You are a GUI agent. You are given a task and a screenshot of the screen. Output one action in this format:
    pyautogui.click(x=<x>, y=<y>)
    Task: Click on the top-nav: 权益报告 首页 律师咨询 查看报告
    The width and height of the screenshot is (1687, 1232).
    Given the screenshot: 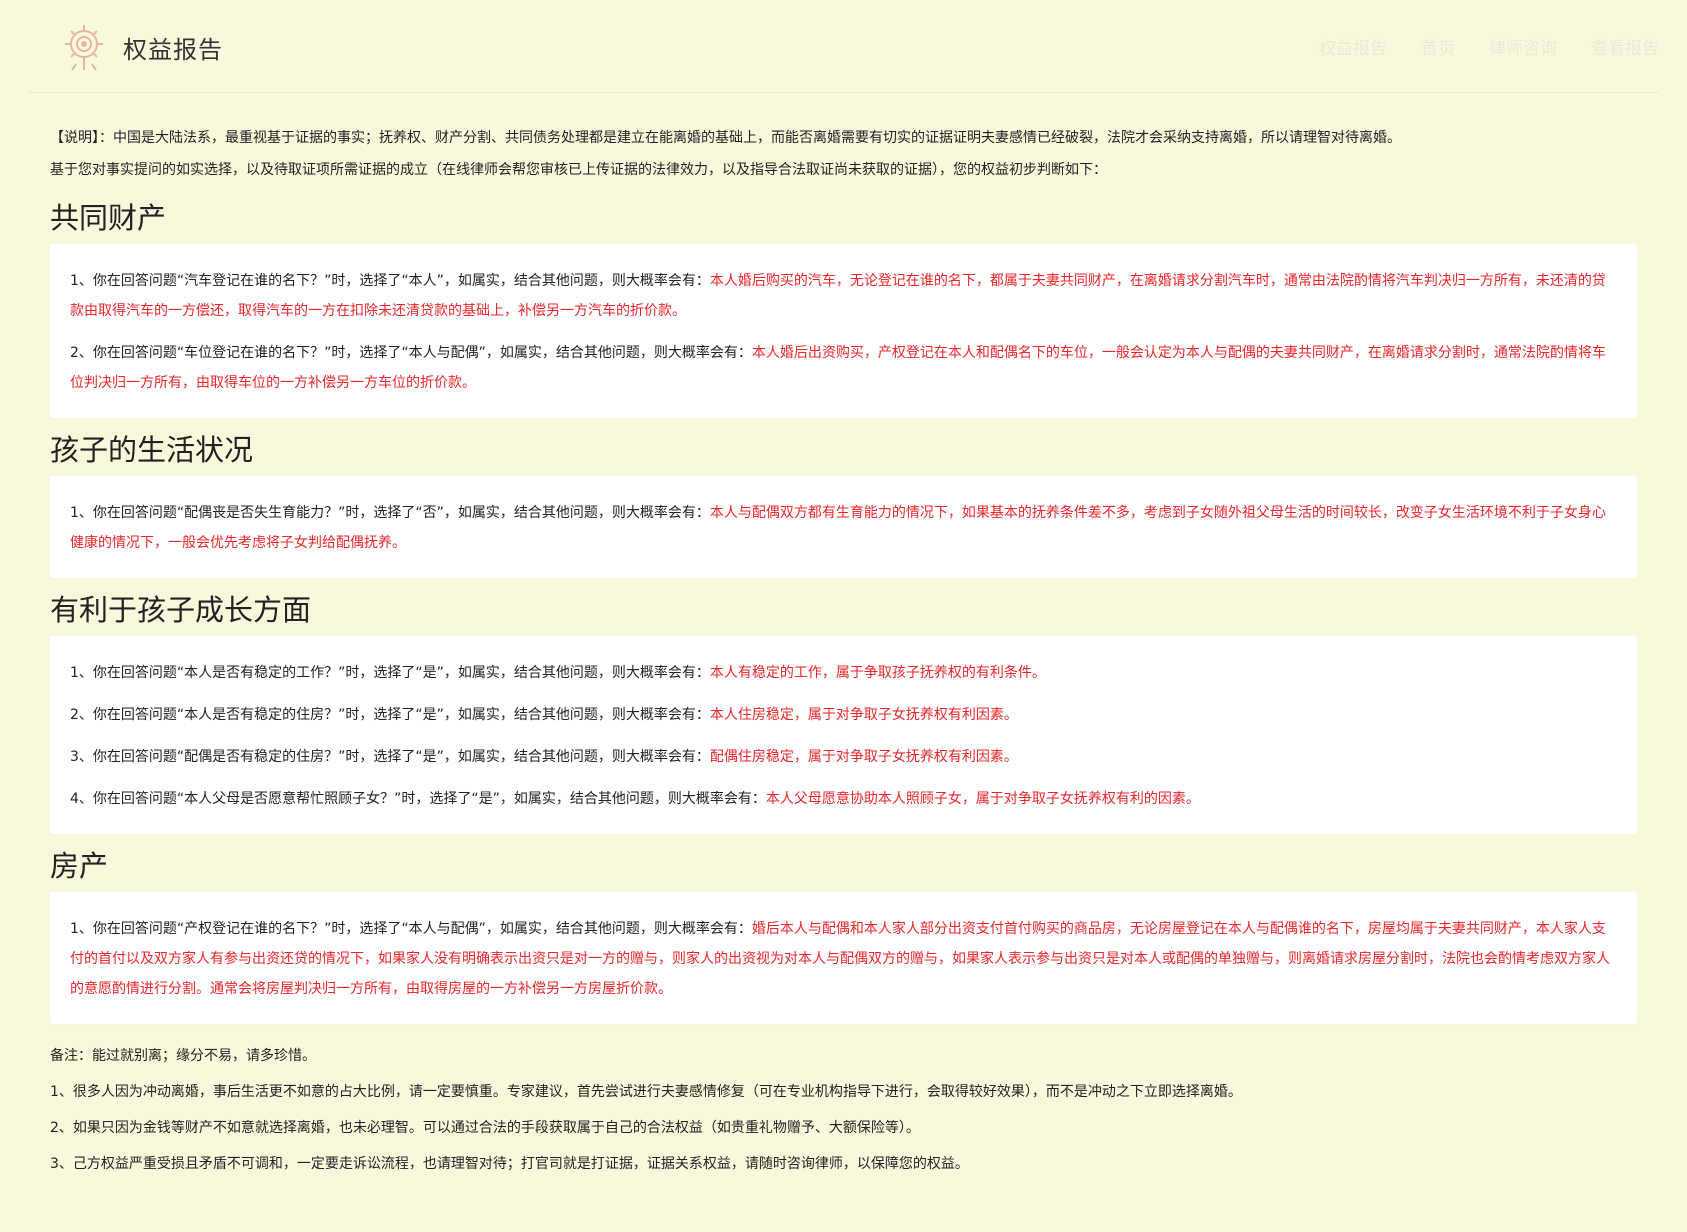 What is the action you would take?
    pyautogui.click(x=1489, y=46)
    